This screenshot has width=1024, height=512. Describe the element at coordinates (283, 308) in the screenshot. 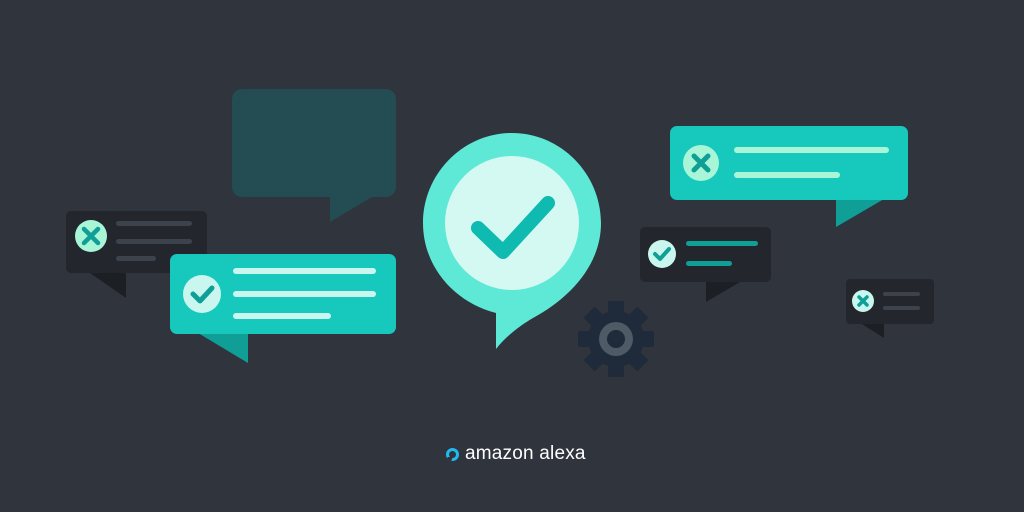

I see `success-message-card-left` at that location.